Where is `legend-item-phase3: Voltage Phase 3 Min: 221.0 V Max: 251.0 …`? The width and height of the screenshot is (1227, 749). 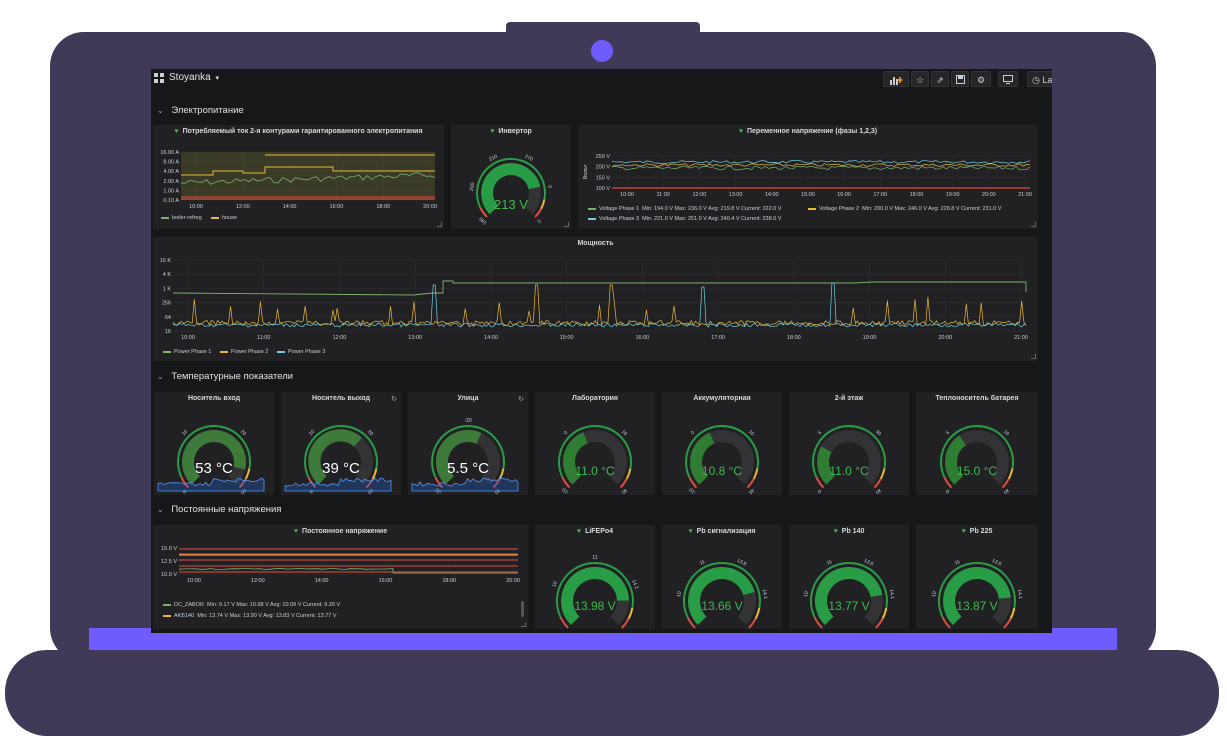
legend-item-phase3: Voltage Phase 3 Min: 221.0 V Max: 251.0 … is located at coordinates (684, 219).